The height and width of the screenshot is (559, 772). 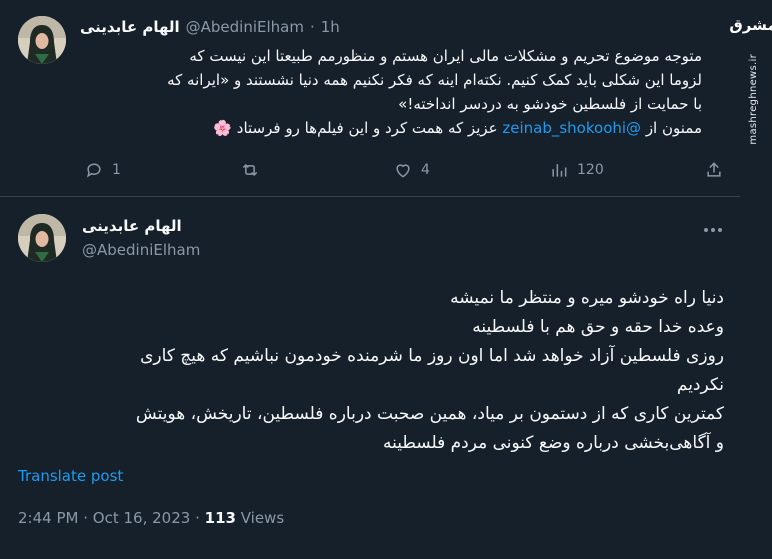 What do you see at coordinates (48, 518) in the screenshot?
I see `post-time: 2:44 PM` at bounding box center [48, 518].